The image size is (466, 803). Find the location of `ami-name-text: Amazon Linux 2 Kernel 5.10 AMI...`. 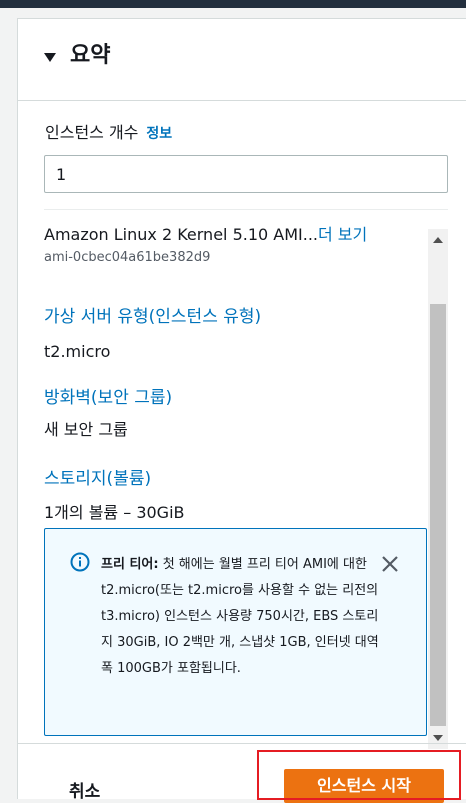

ami-name-text: Amazon Linux 2 Kernel 5.10 AMI... is located at coordinates (181, 234).